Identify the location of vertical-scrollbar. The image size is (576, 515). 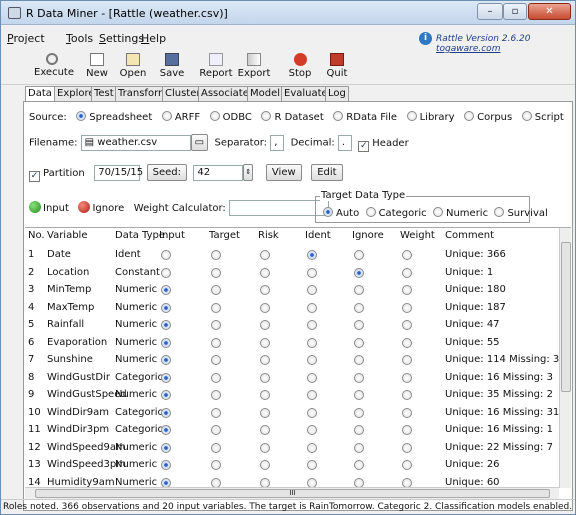
(565, 358).